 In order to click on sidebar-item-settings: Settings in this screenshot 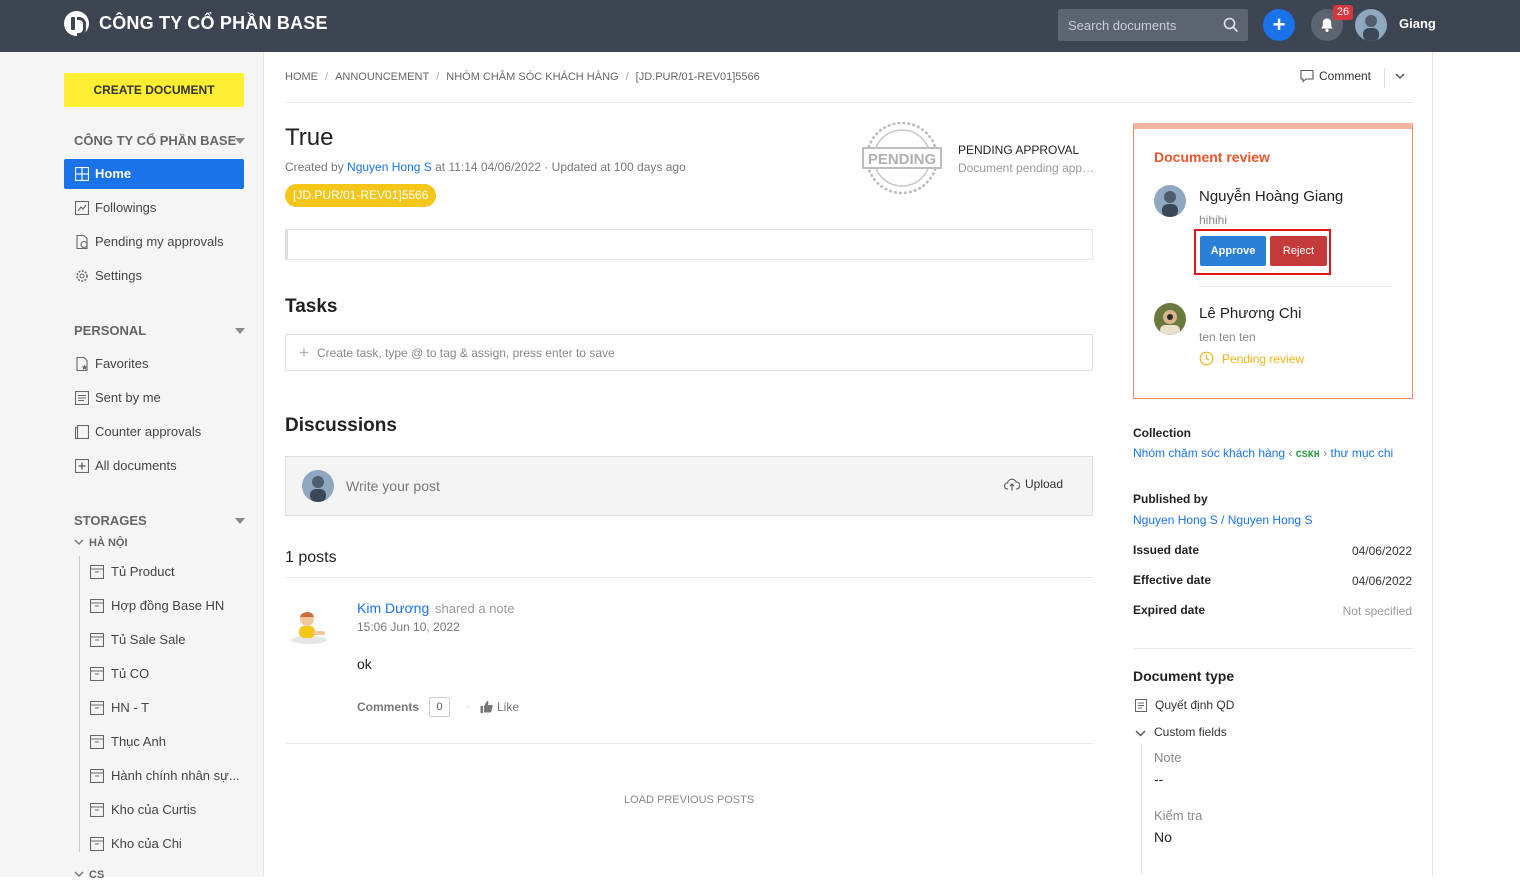, I will do `click(154, 276)`.